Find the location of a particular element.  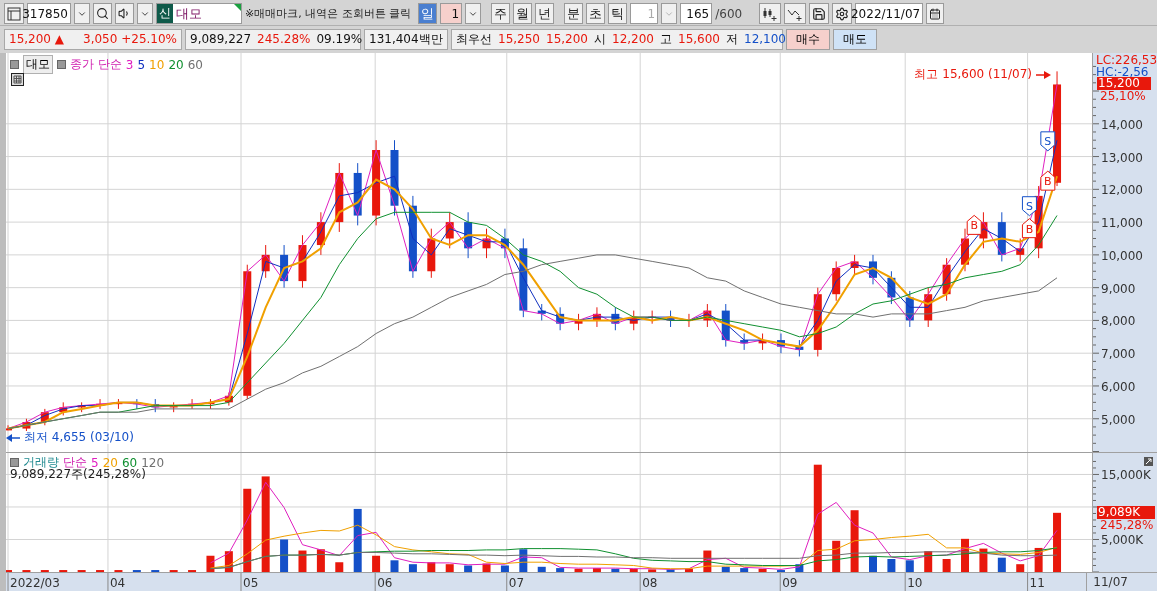

axis-tick-label: 10,000 is located at coordinates (1122, 255).